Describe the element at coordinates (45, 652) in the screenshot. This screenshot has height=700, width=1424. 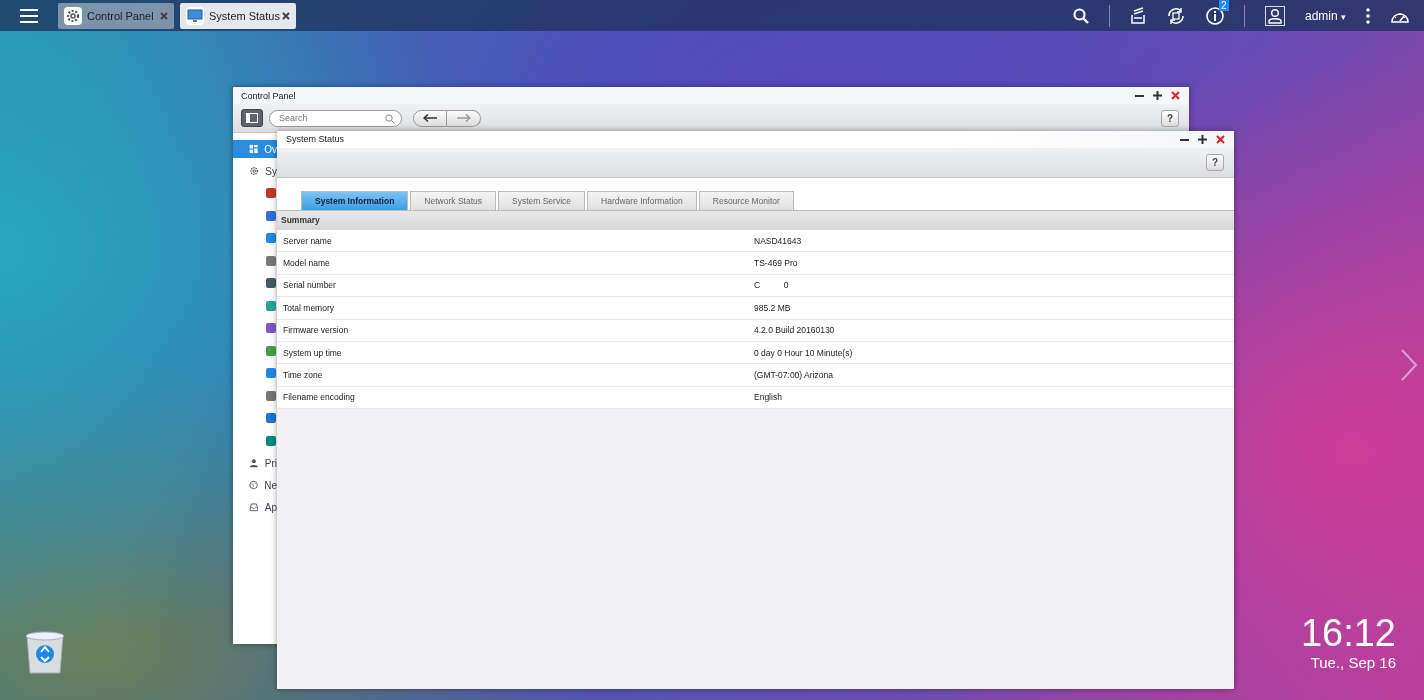
I see `trash-icon` at that location.